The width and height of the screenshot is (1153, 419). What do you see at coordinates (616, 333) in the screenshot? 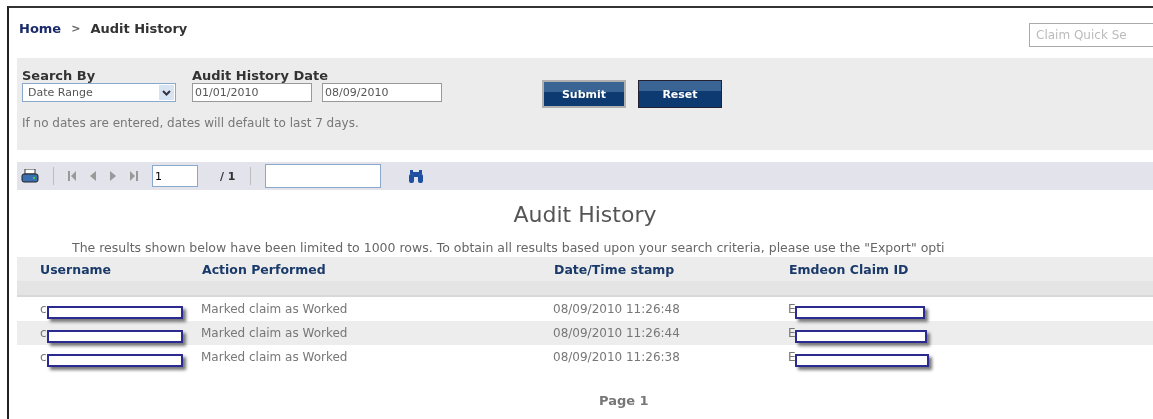
I see `table-cell: 08/09/2010 11:26:44` at bounding box center [616, 333].